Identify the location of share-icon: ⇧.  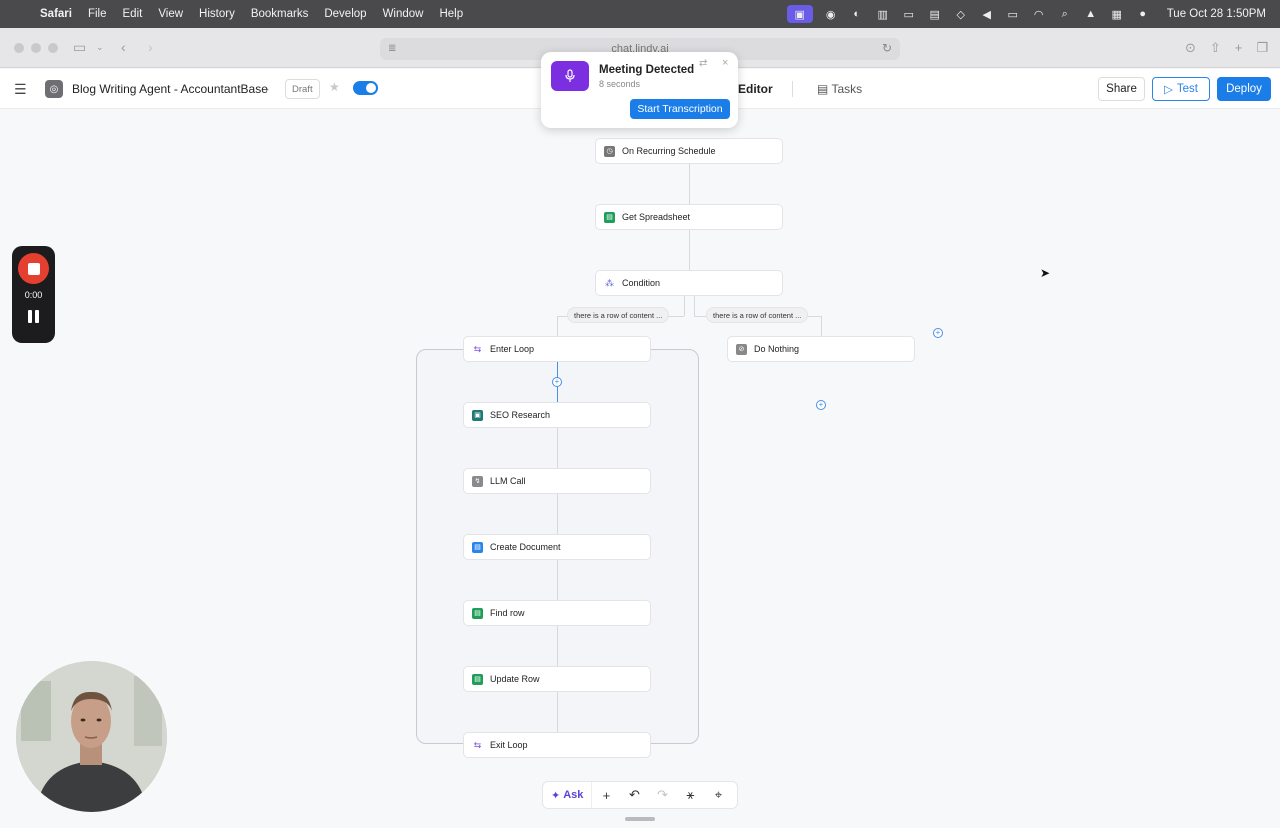
(1215, 48).